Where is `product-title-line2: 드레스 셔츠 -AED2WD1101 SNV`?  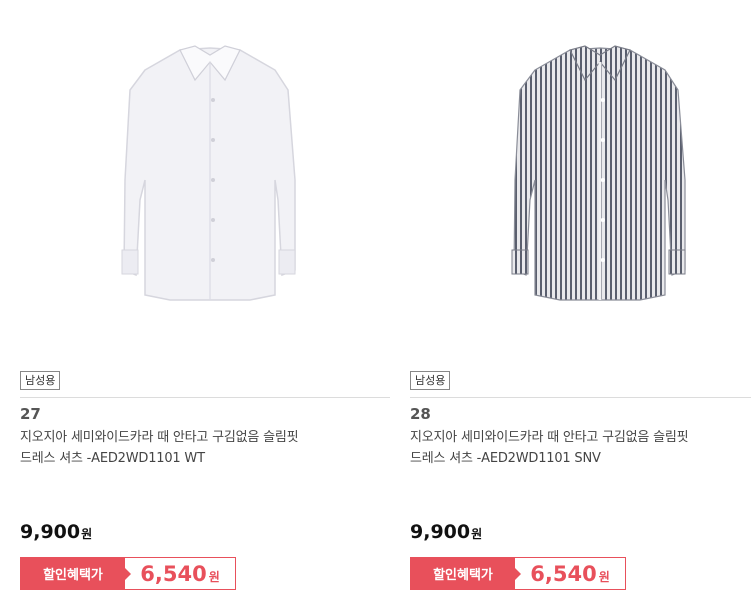
product-title-line2: 드레스 셔츠 -AED2WD1101 SNV is located at coordinates (580, 458).